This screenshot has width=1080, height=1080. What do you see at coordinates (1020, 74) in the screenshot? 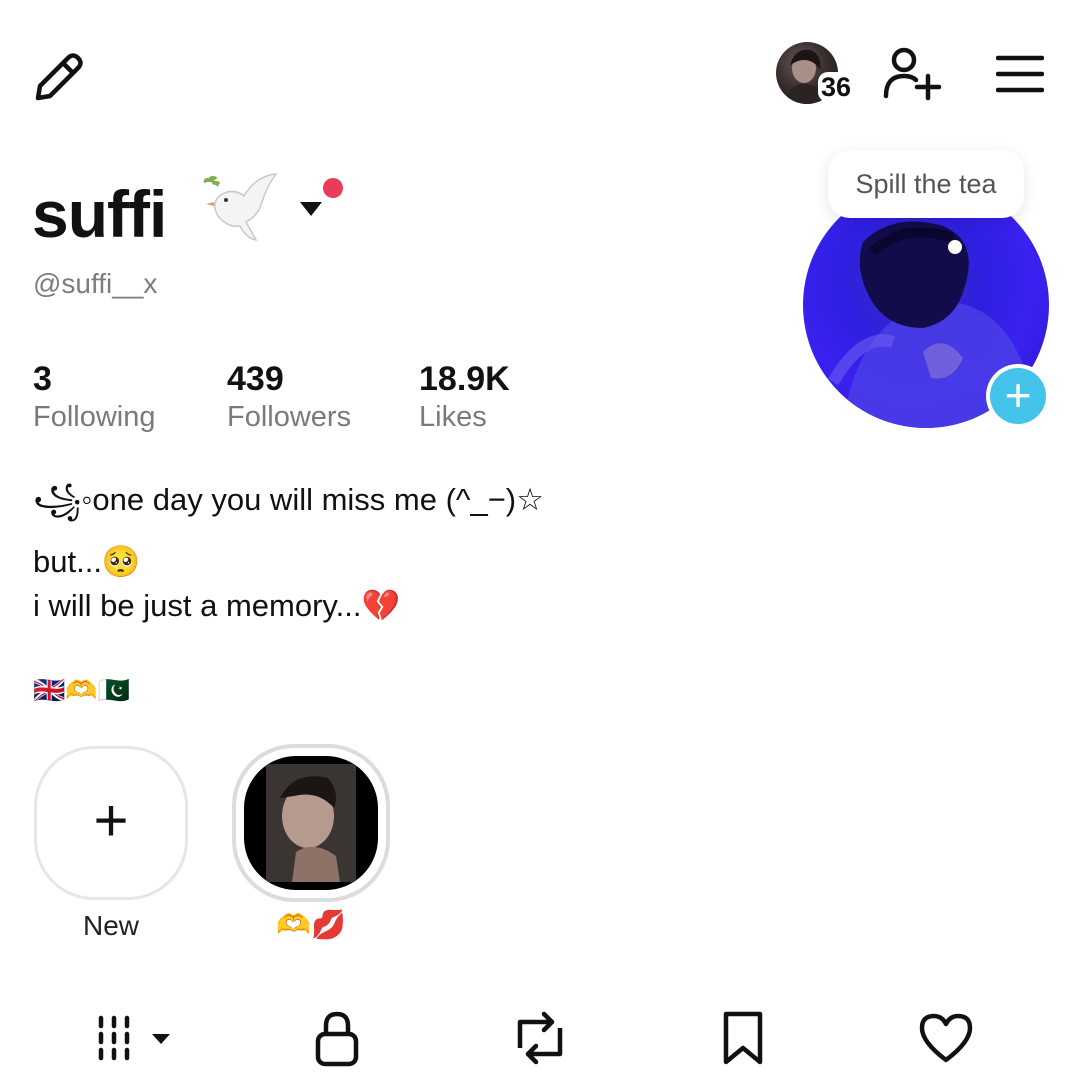
I see `hamburger-menu-icon` at bounding box center [1020, 74].